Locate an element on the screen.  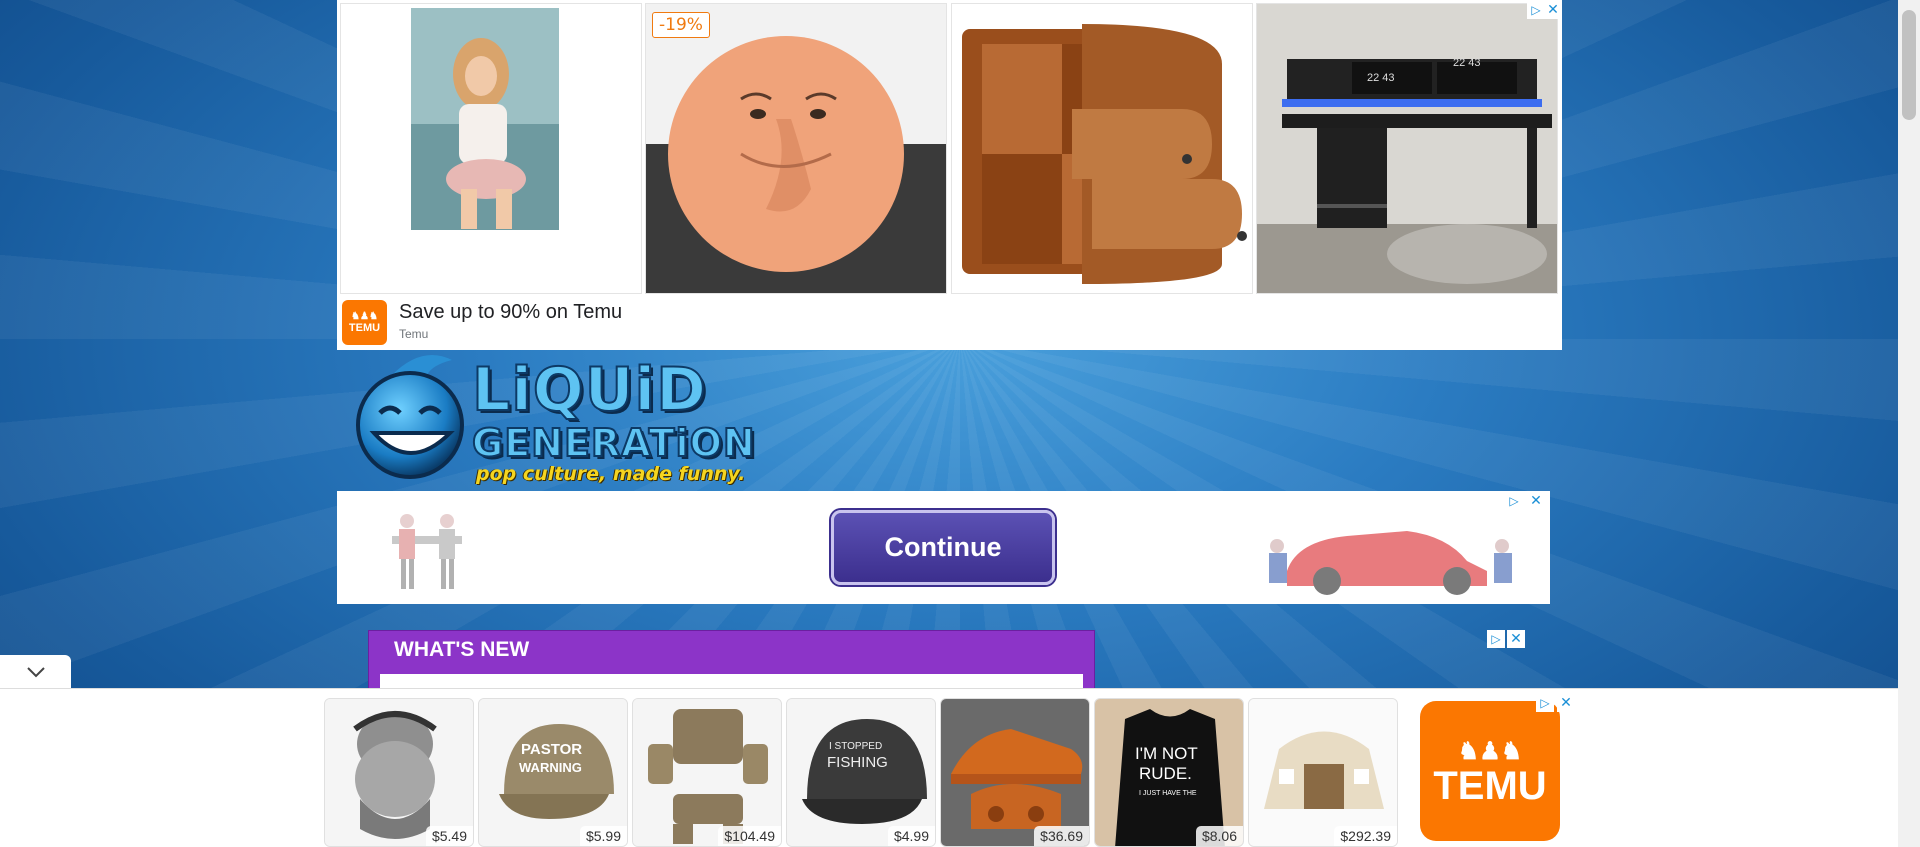
svg-text: RUDE. is located at coordinates (1165, 773).